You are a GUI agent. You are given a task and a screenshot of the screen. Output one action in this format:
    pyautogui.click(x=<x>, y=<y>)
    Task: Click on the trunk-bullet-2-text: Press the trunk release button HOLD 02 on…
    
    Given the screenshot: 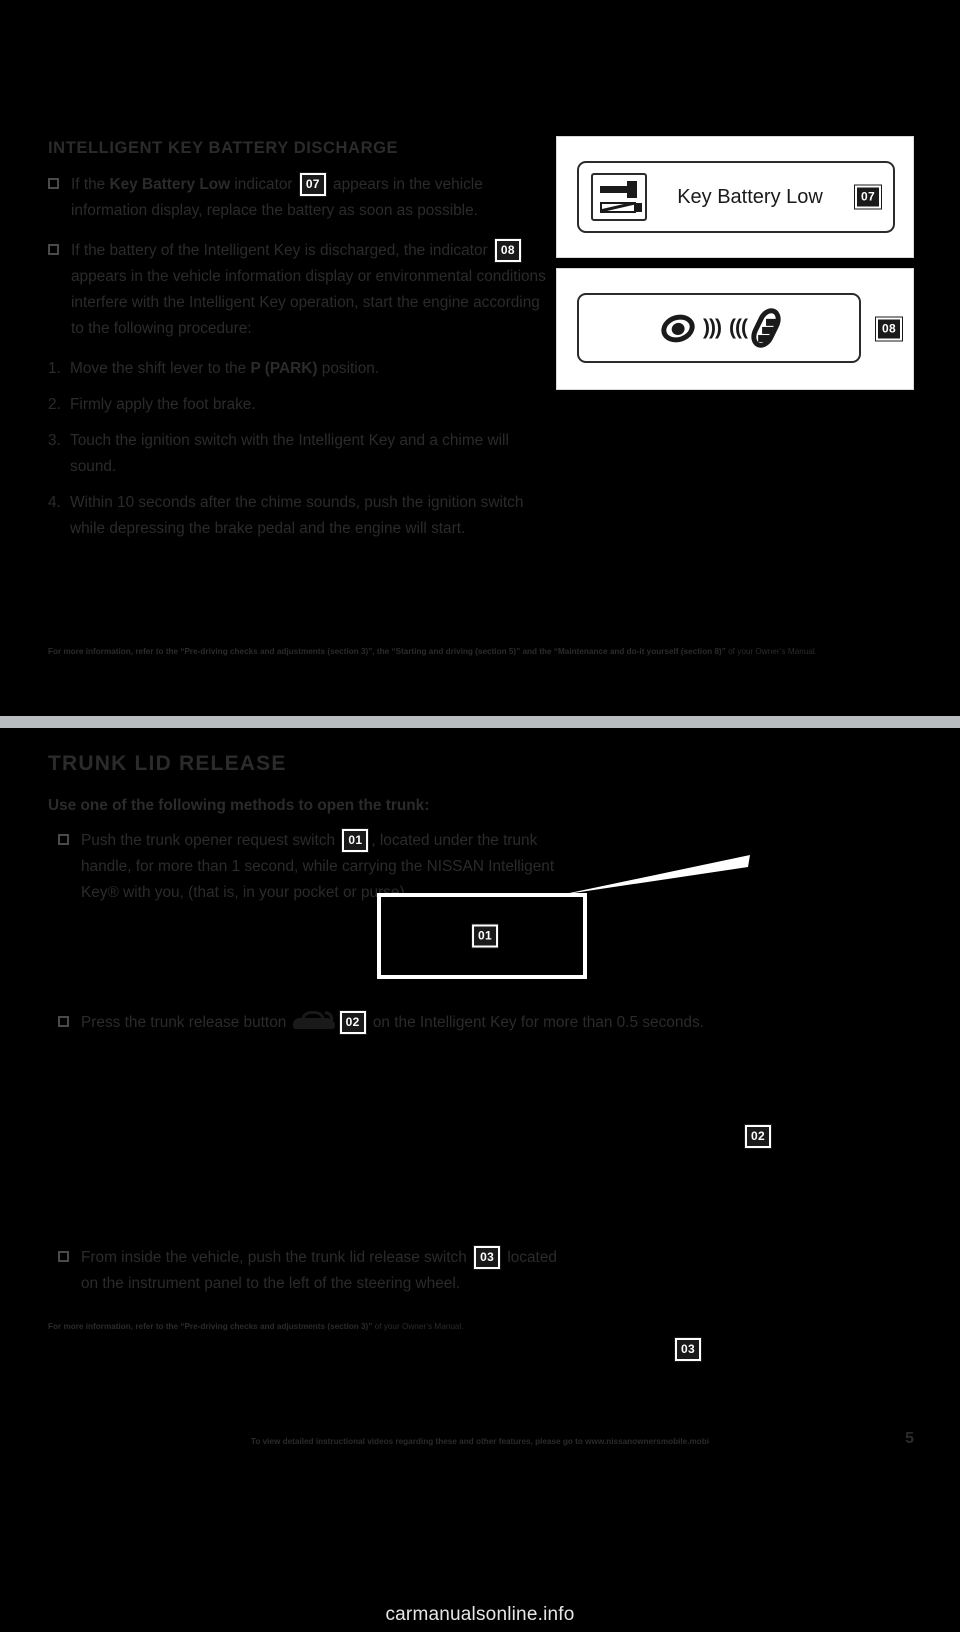 What is the action you would take?
    pyautogui.click(x=392, y=1023)
    